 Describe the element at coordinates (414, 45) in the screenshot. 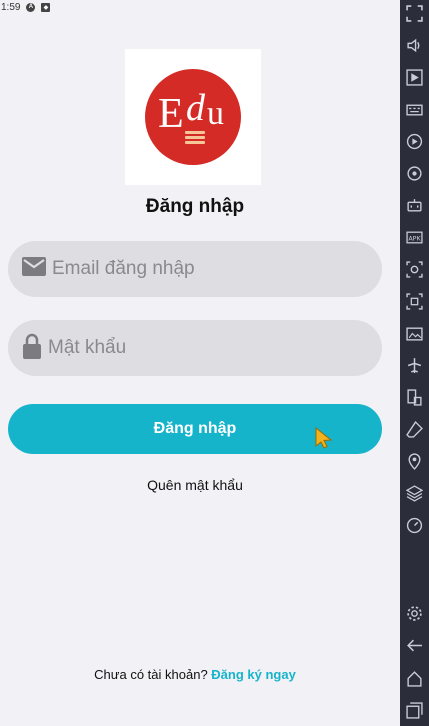

I see `volume-icon` at that location.